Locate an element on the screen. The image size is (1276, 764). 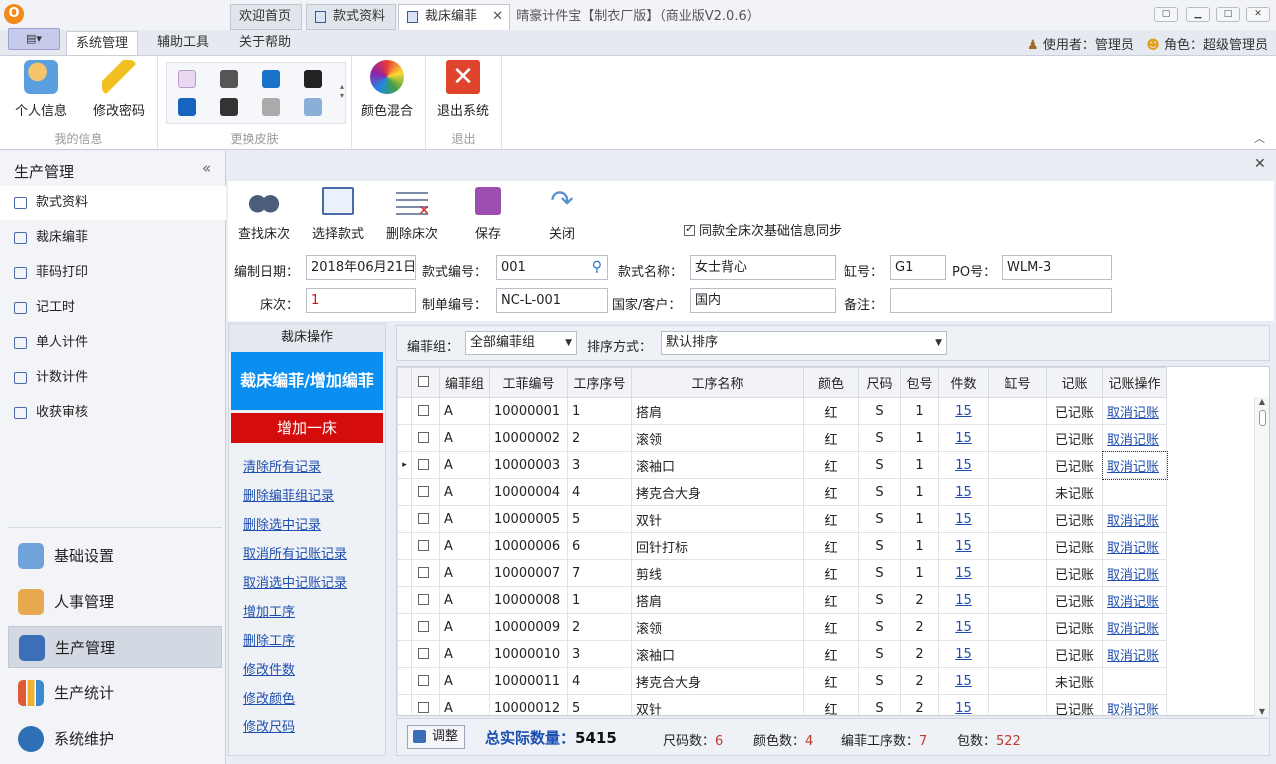
skin-blue-icon is located at coordinates (271, 79).